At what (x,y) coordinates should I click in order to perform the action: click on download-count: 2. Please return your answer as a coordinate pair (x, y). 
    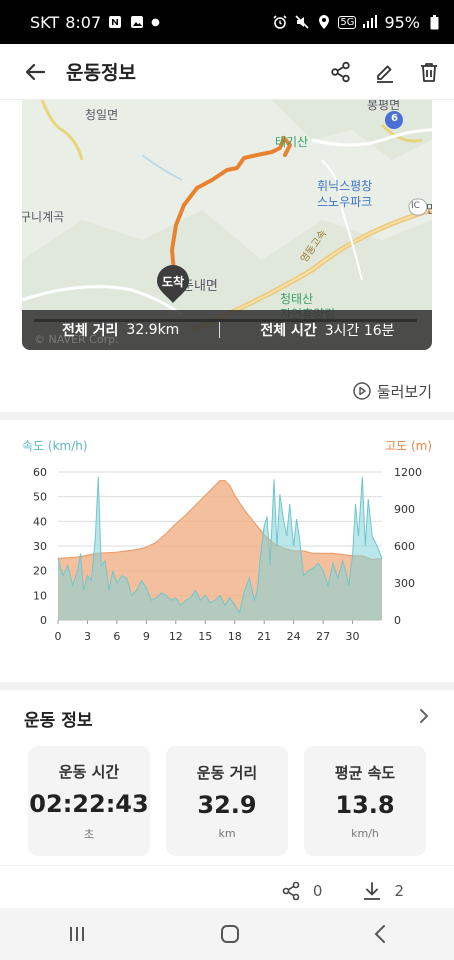
    Looking at the image, I should click on (399, 890).